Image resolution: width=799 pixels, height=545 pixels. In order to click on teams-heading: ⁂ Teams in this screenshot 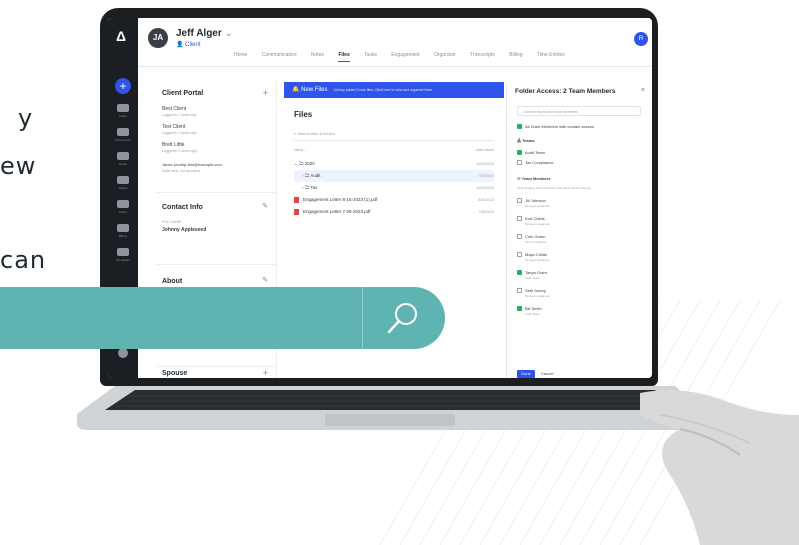, I will do `click(526, 140)`.